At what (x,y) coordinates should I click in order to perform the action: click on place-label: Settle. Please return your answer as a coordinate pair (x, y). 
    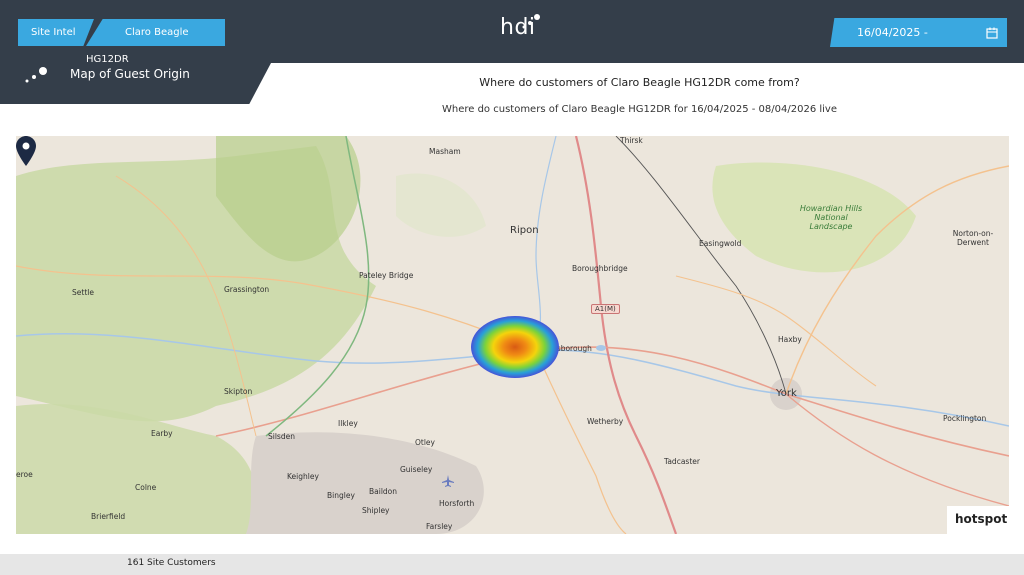
    Looking at the image, I should click on (83, 292).